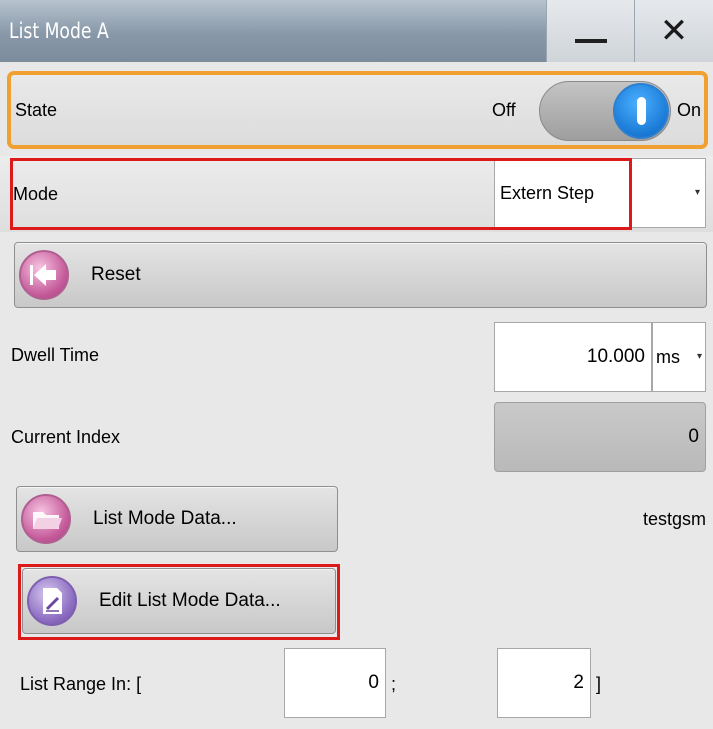 The image size is (713, 729). What do you see at coordinates (547, 193) in the screenshot?
I see `mode-select-value: Extern Step` at bounding box center [547, 193].